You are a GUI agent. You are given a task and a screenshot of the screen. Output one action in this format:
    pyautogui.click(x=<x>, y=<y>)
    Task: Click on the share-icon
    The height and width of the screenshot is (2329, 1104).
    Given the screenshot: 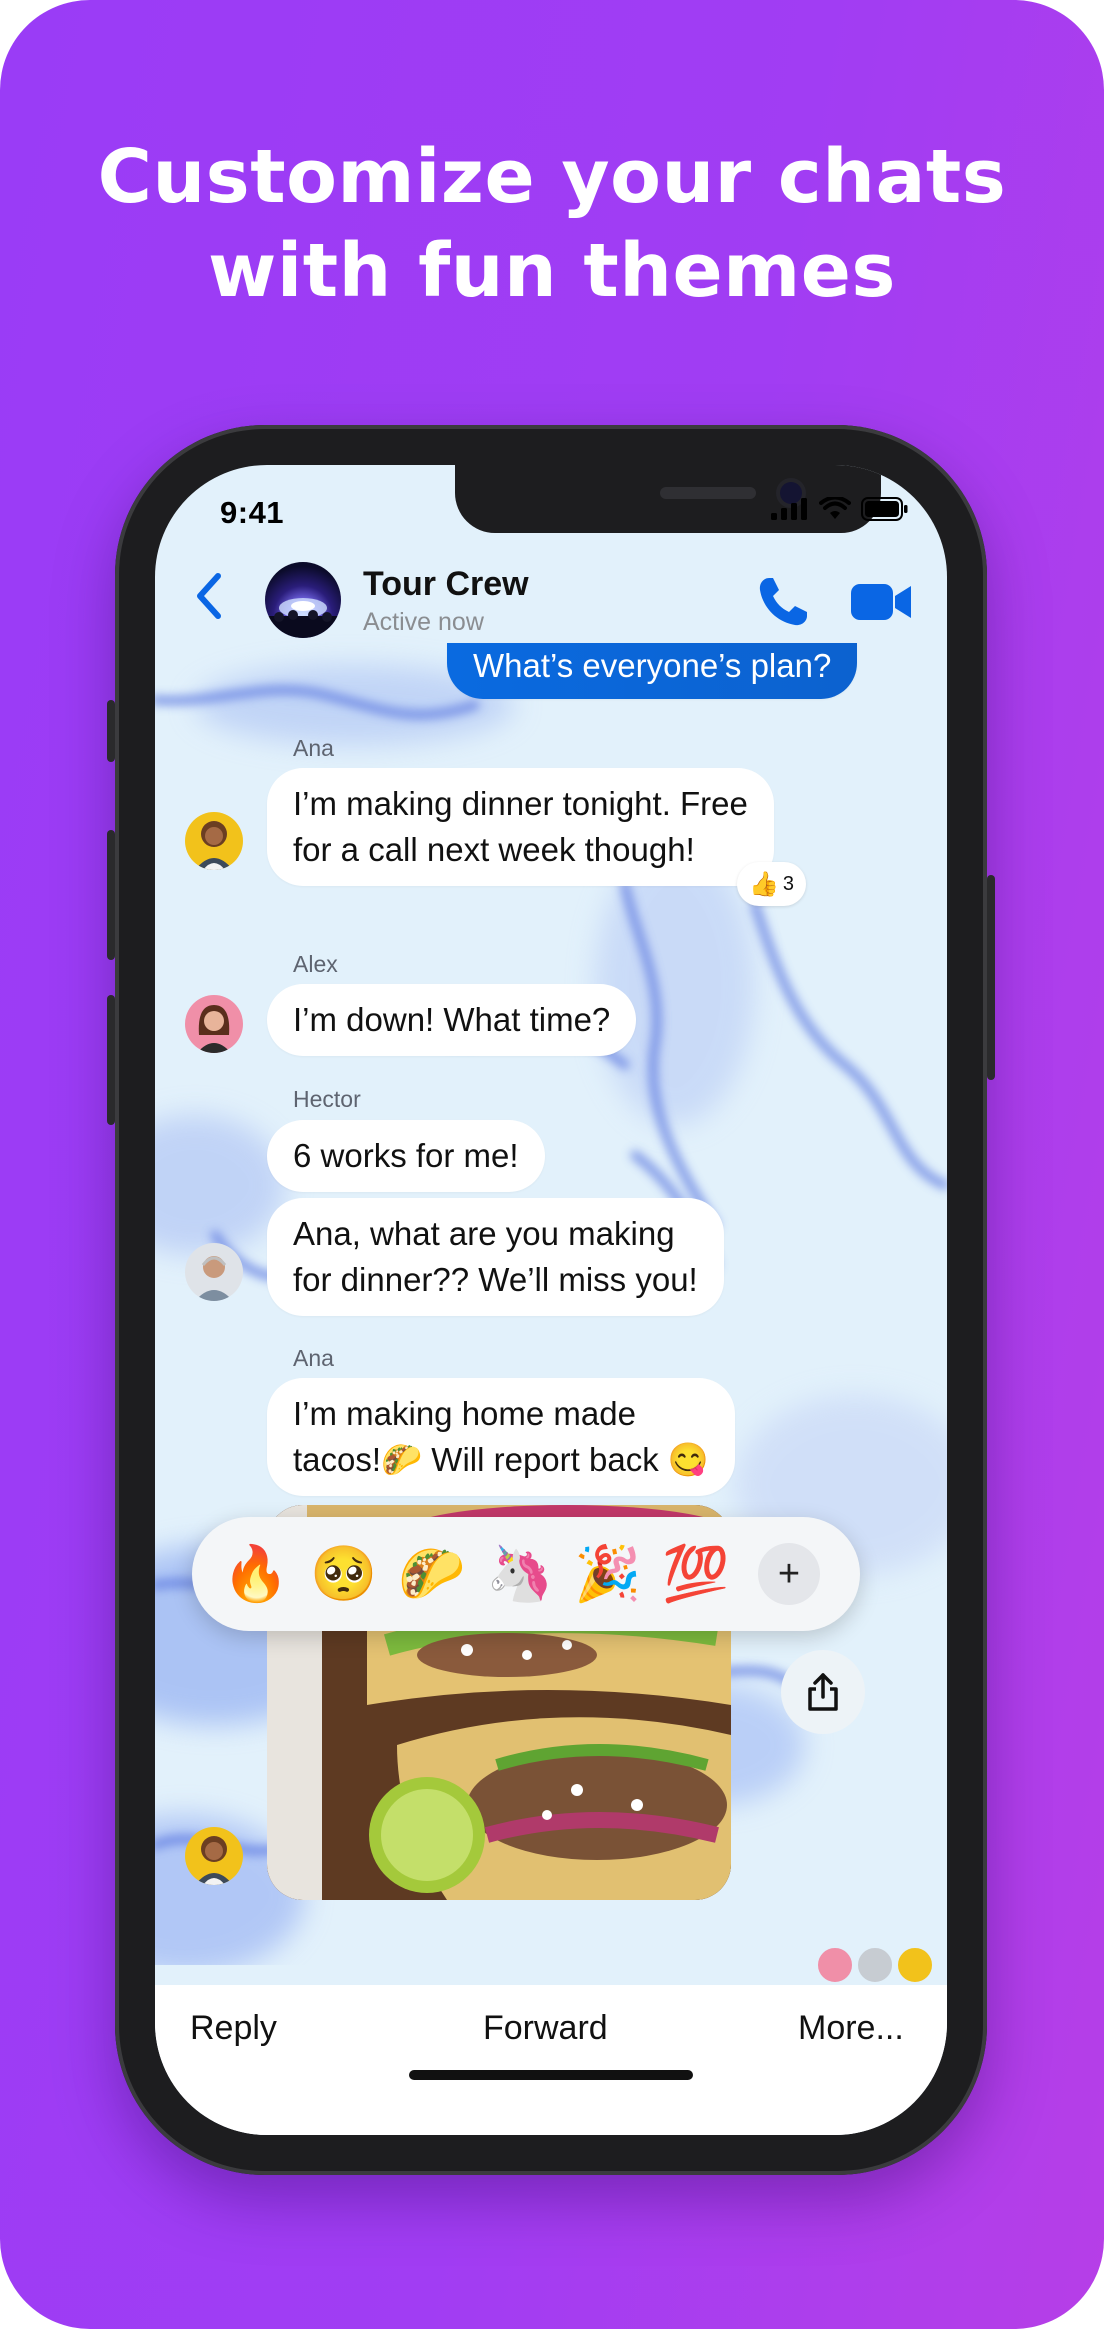 What is the action you would take?
    pyautogui.click(x=823, y=1692)
    